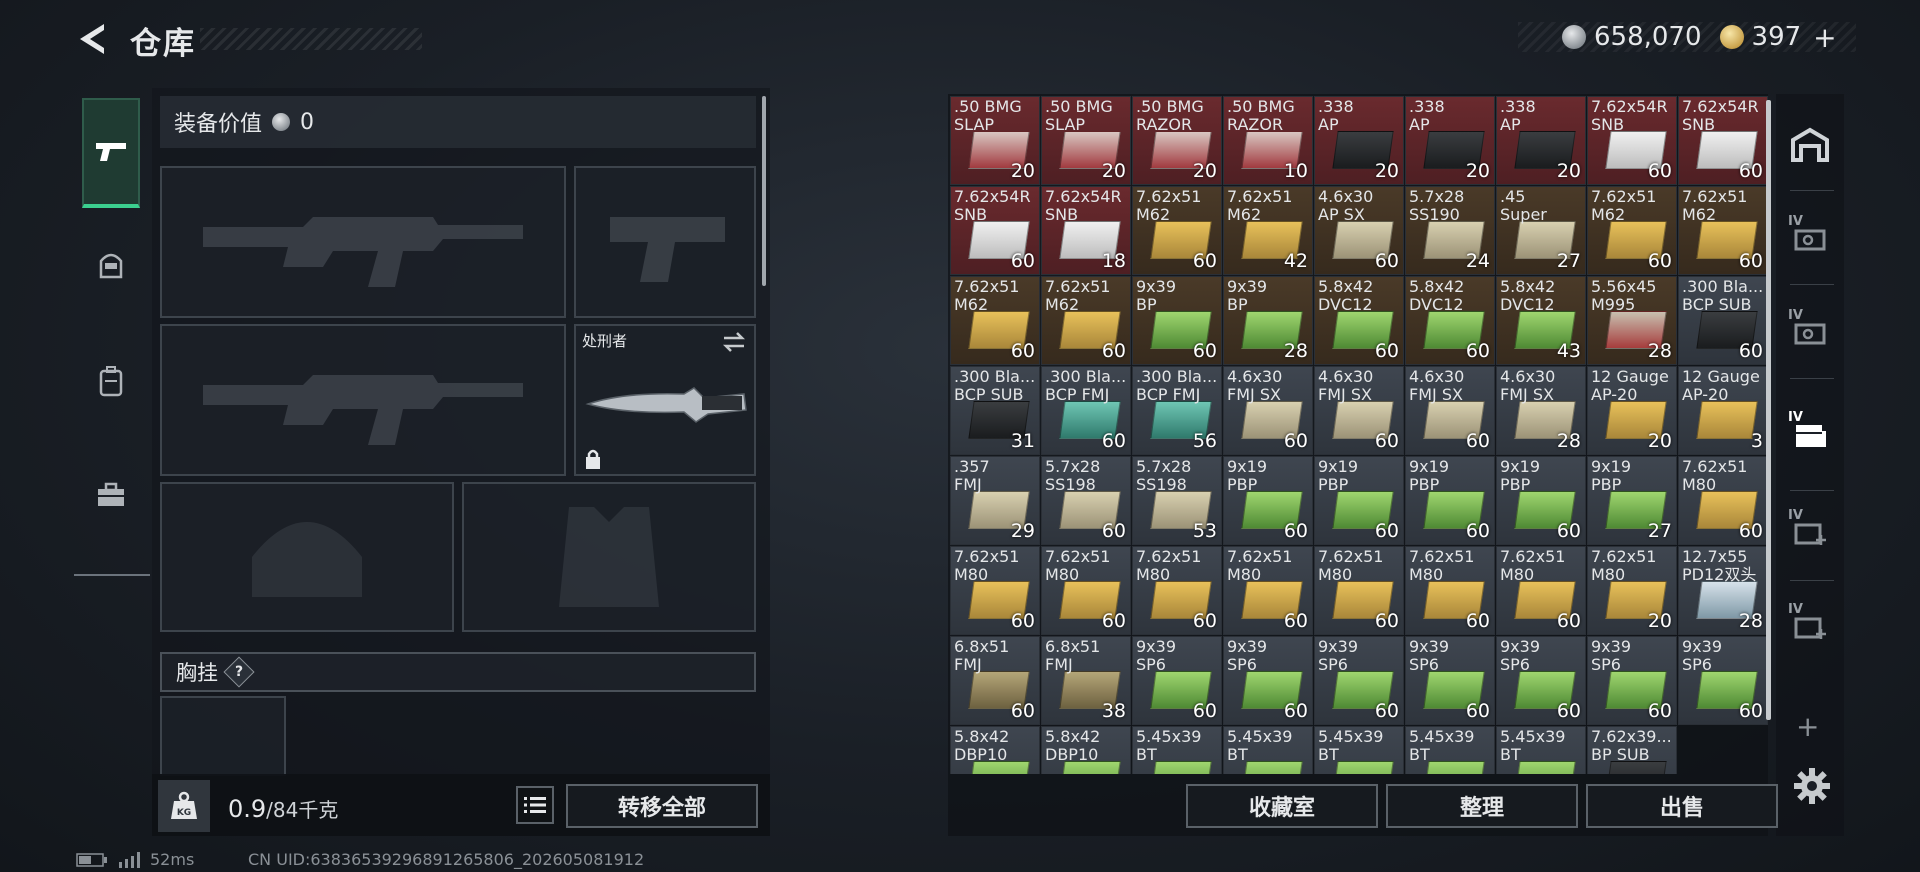 This screenshot has width=1920, height=872. I want to click on melee-slot: 处刑者, so click(665, 400).